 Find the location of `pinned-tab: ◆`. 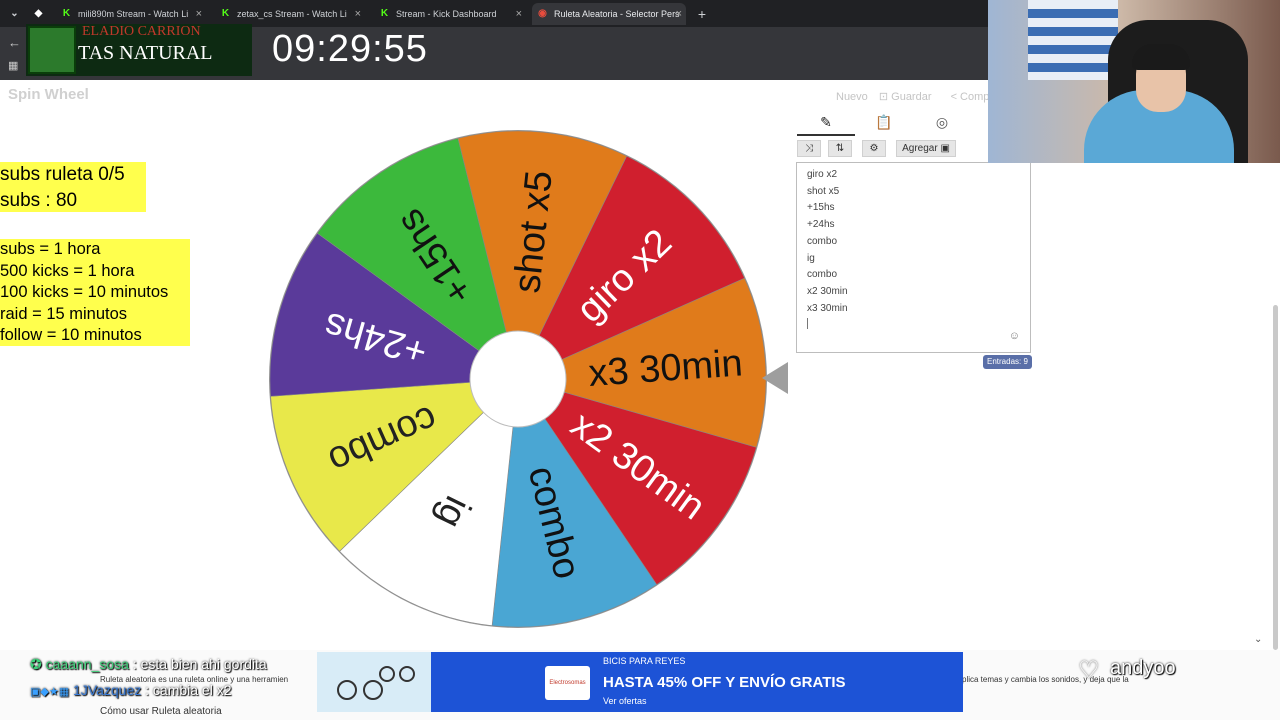

pinned-tab: ◆ is located at coordinates (40, 14).